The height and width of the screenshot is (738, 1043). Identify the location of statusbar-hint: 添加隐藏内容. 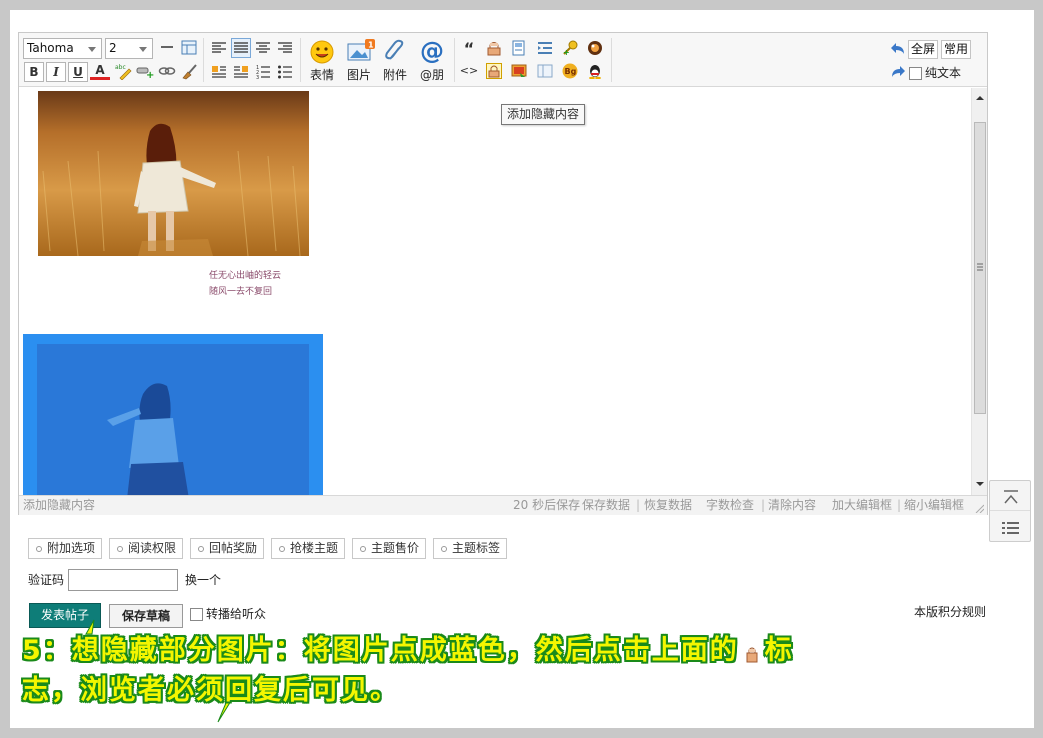
(59, 505).